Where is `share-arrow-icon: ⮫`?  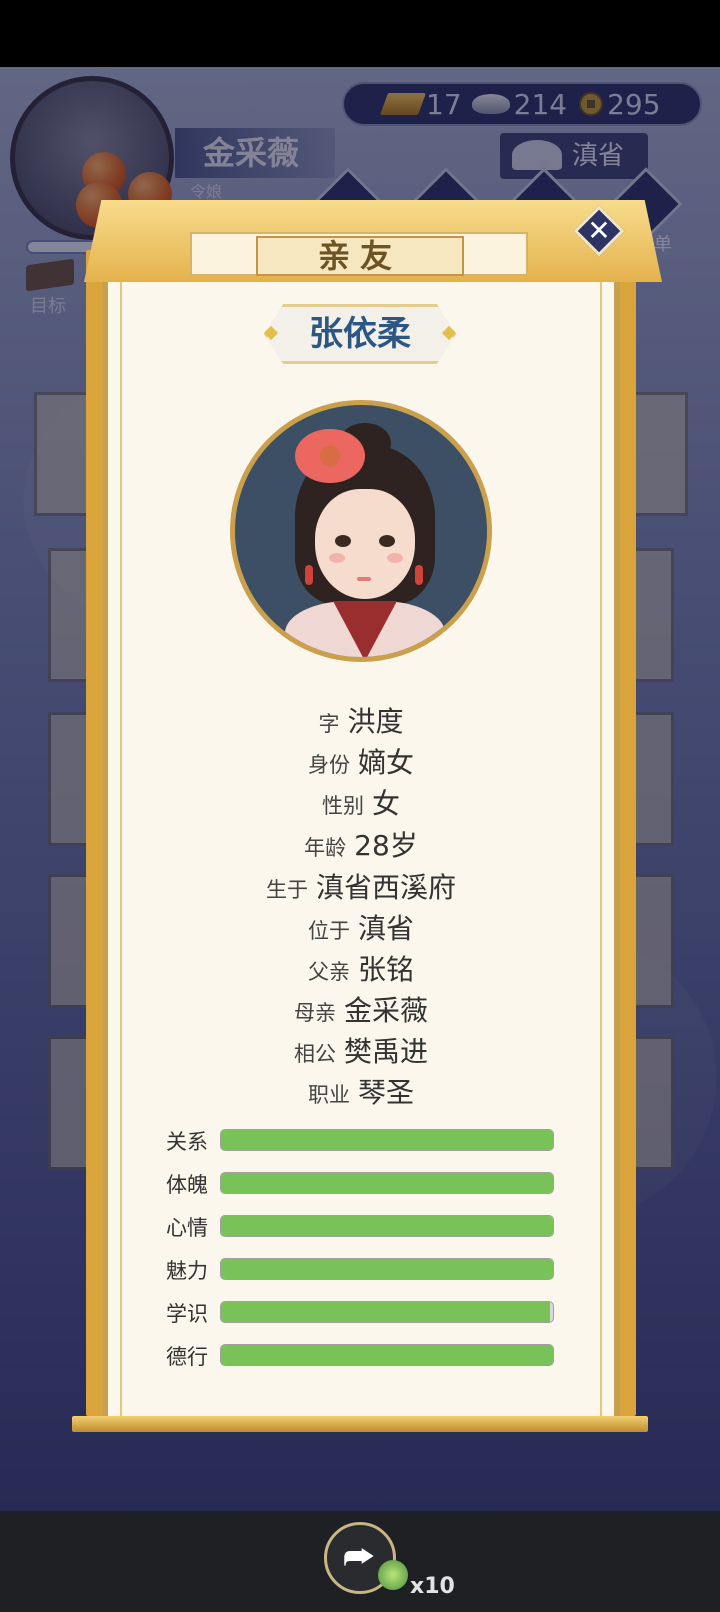 share-arrow-icon: ⮫ is located at coordinates (359, 1558).